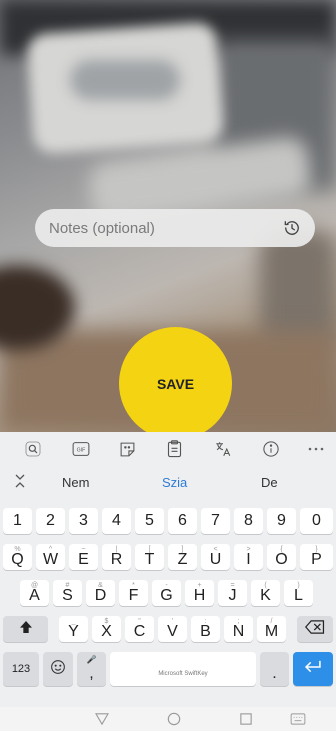  Describe the element at coordinates (174, 719) in the screenshot. I see `home-icon` at that location.